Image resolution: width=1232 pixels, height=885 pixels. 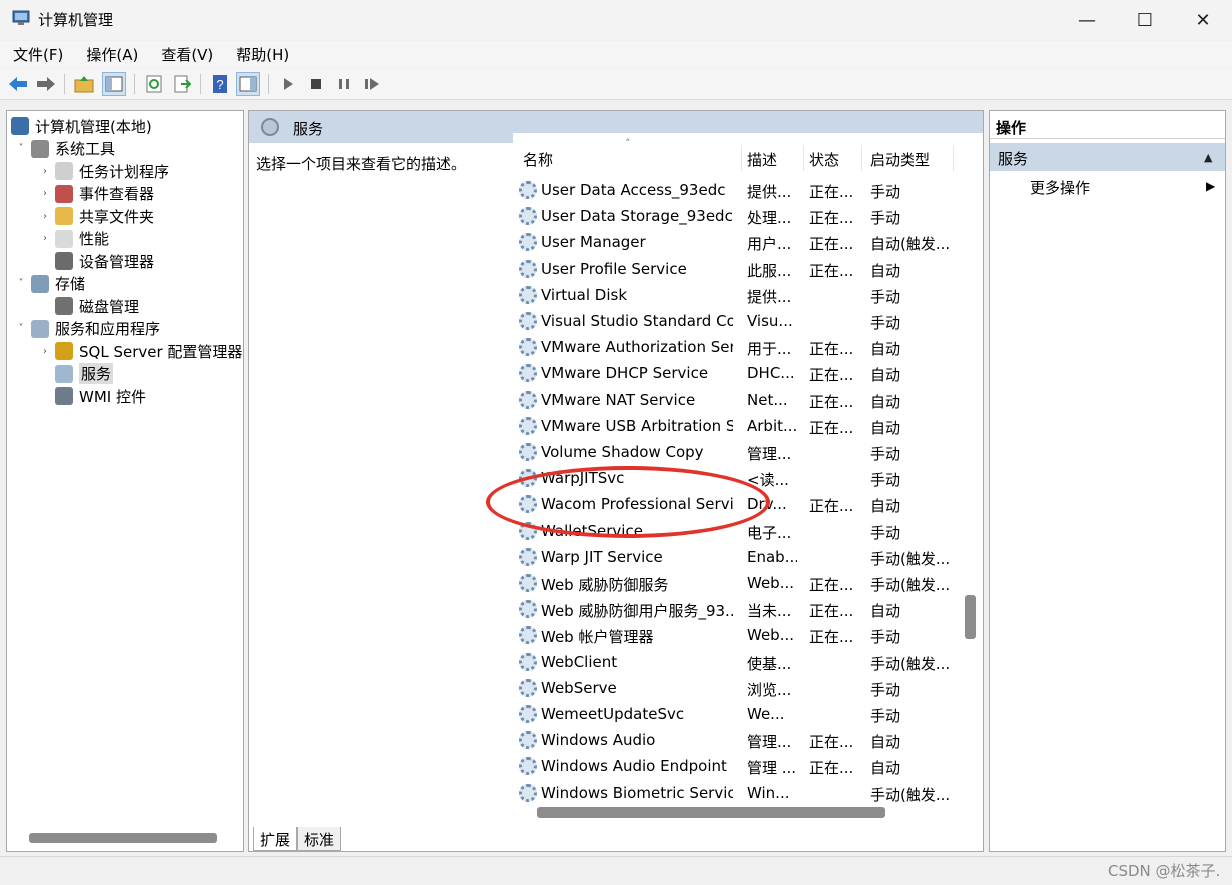 I want to click on services-gear-icon, so click(x=64, y=373).